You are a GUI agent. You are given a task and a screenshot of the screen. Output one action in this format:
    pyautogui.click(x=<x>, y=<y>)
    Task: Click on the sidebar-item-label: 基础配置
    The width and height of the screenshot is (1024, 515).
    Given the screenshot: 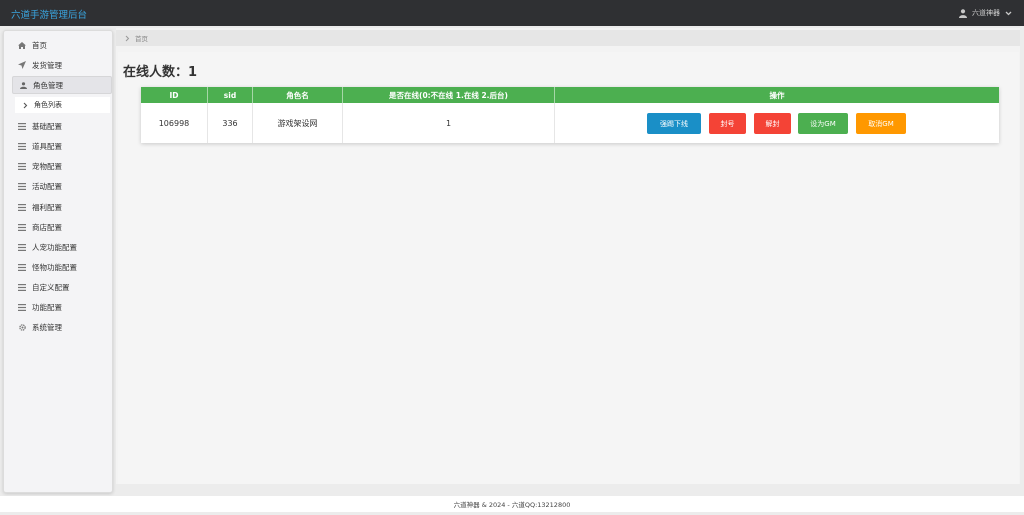 What is the action you would take?
    pyautogui.click(x=47, y=126)
    